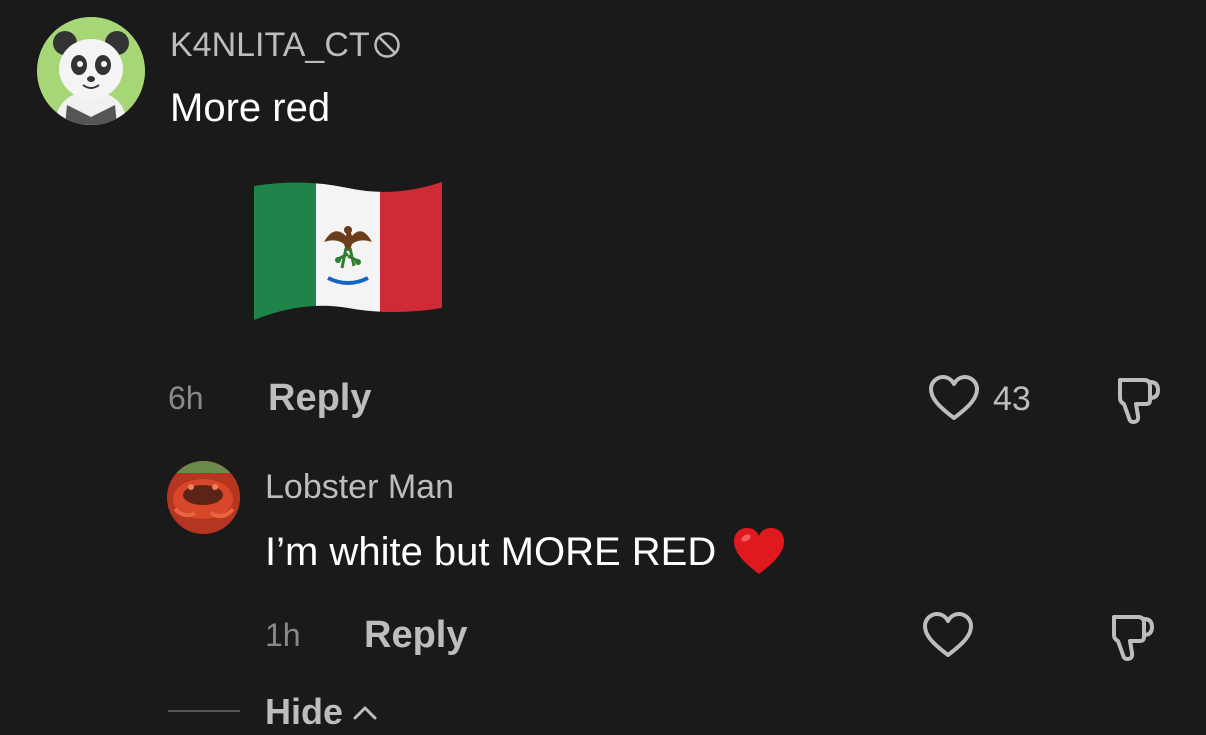  Describe the element at coordinates (283, 635) in the screenshot. I see `comment-timestamp: 1h` at that location.